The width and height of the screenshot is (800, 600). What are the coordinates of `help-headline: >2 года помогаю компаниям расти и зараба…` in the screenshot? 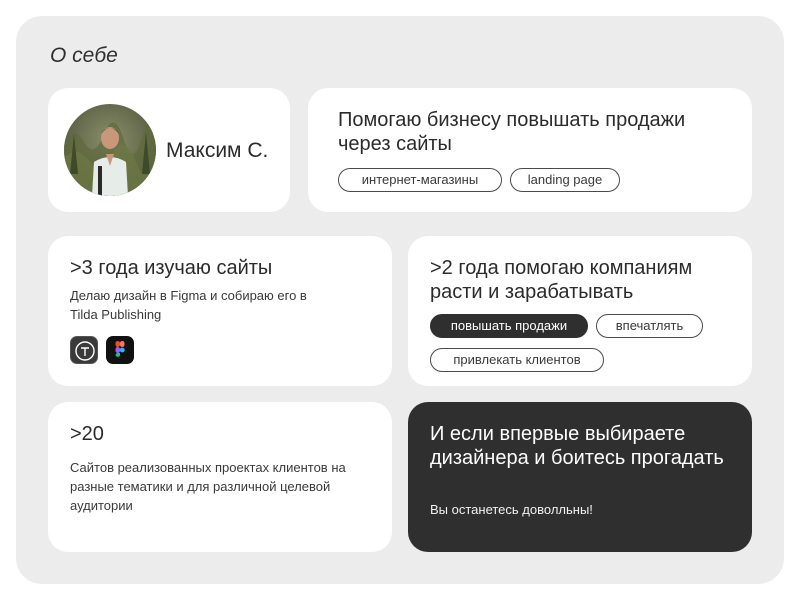 It's located at (561, 280).